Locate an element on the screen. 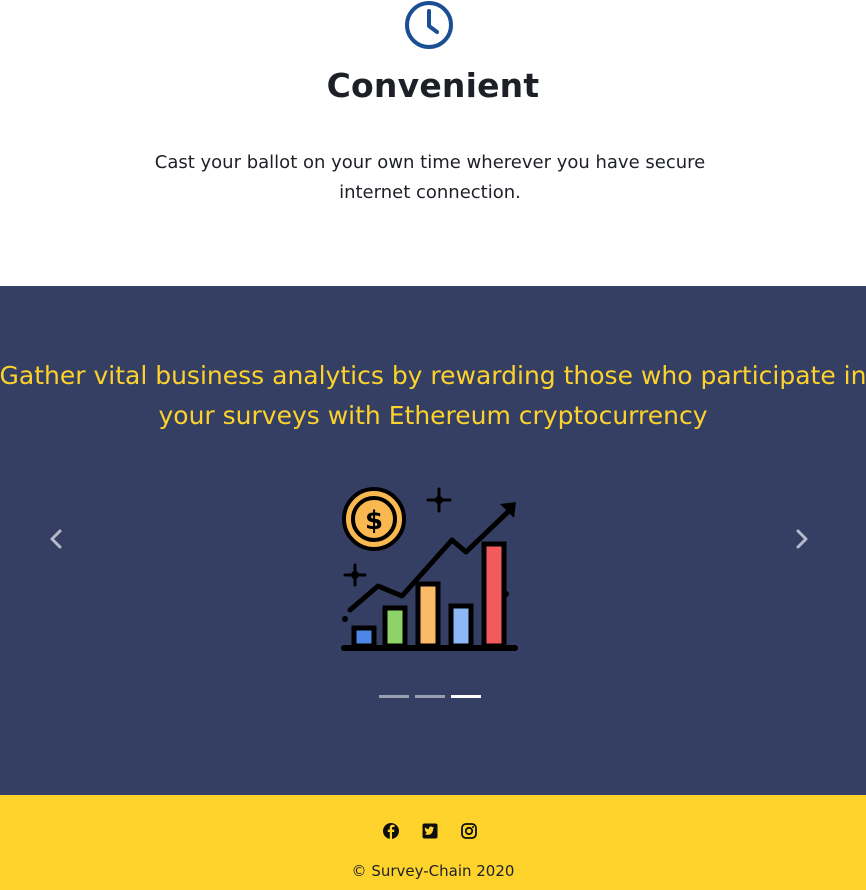 This screenshot has height=890, width=866. copyright-text: © Survey-Chain 2020 is located at coordinates (433, 871).